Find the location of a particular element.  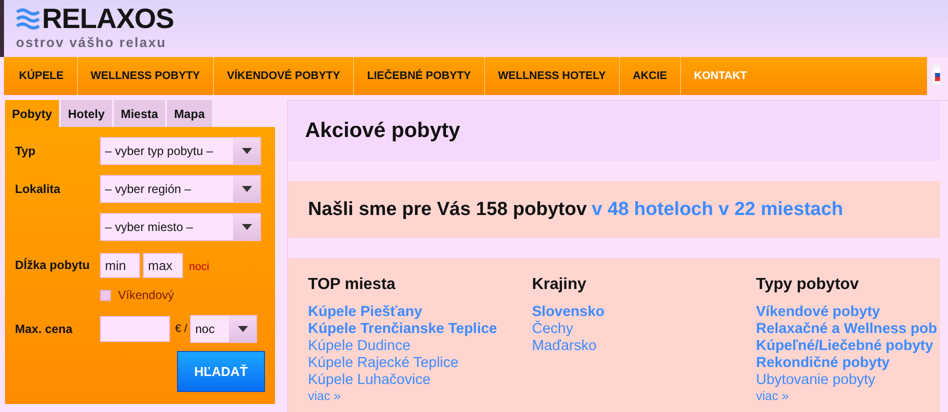

currency-label: € / is located at coordinates (181, 329).